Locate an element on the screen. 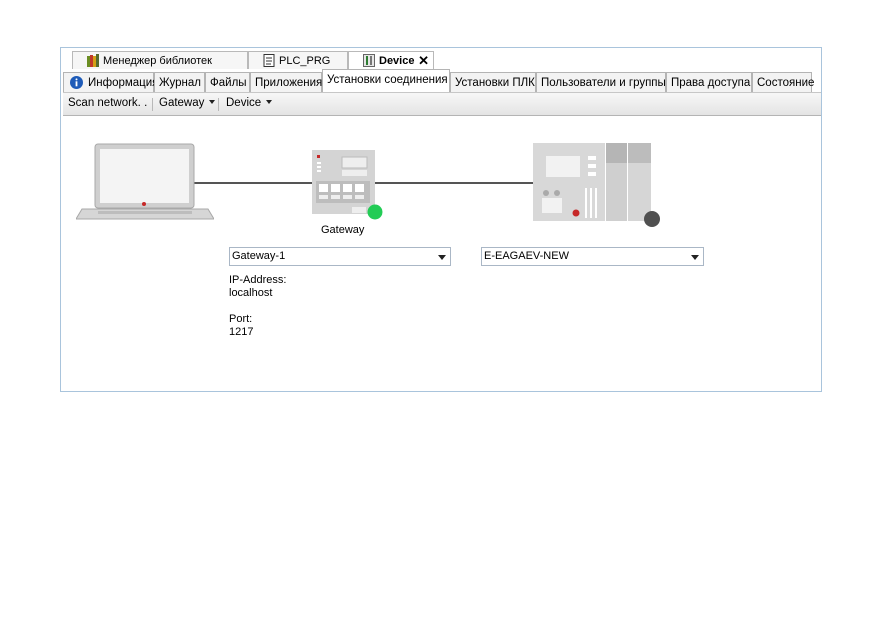  tab-status: Состояние is located at coordinates (783, 82).